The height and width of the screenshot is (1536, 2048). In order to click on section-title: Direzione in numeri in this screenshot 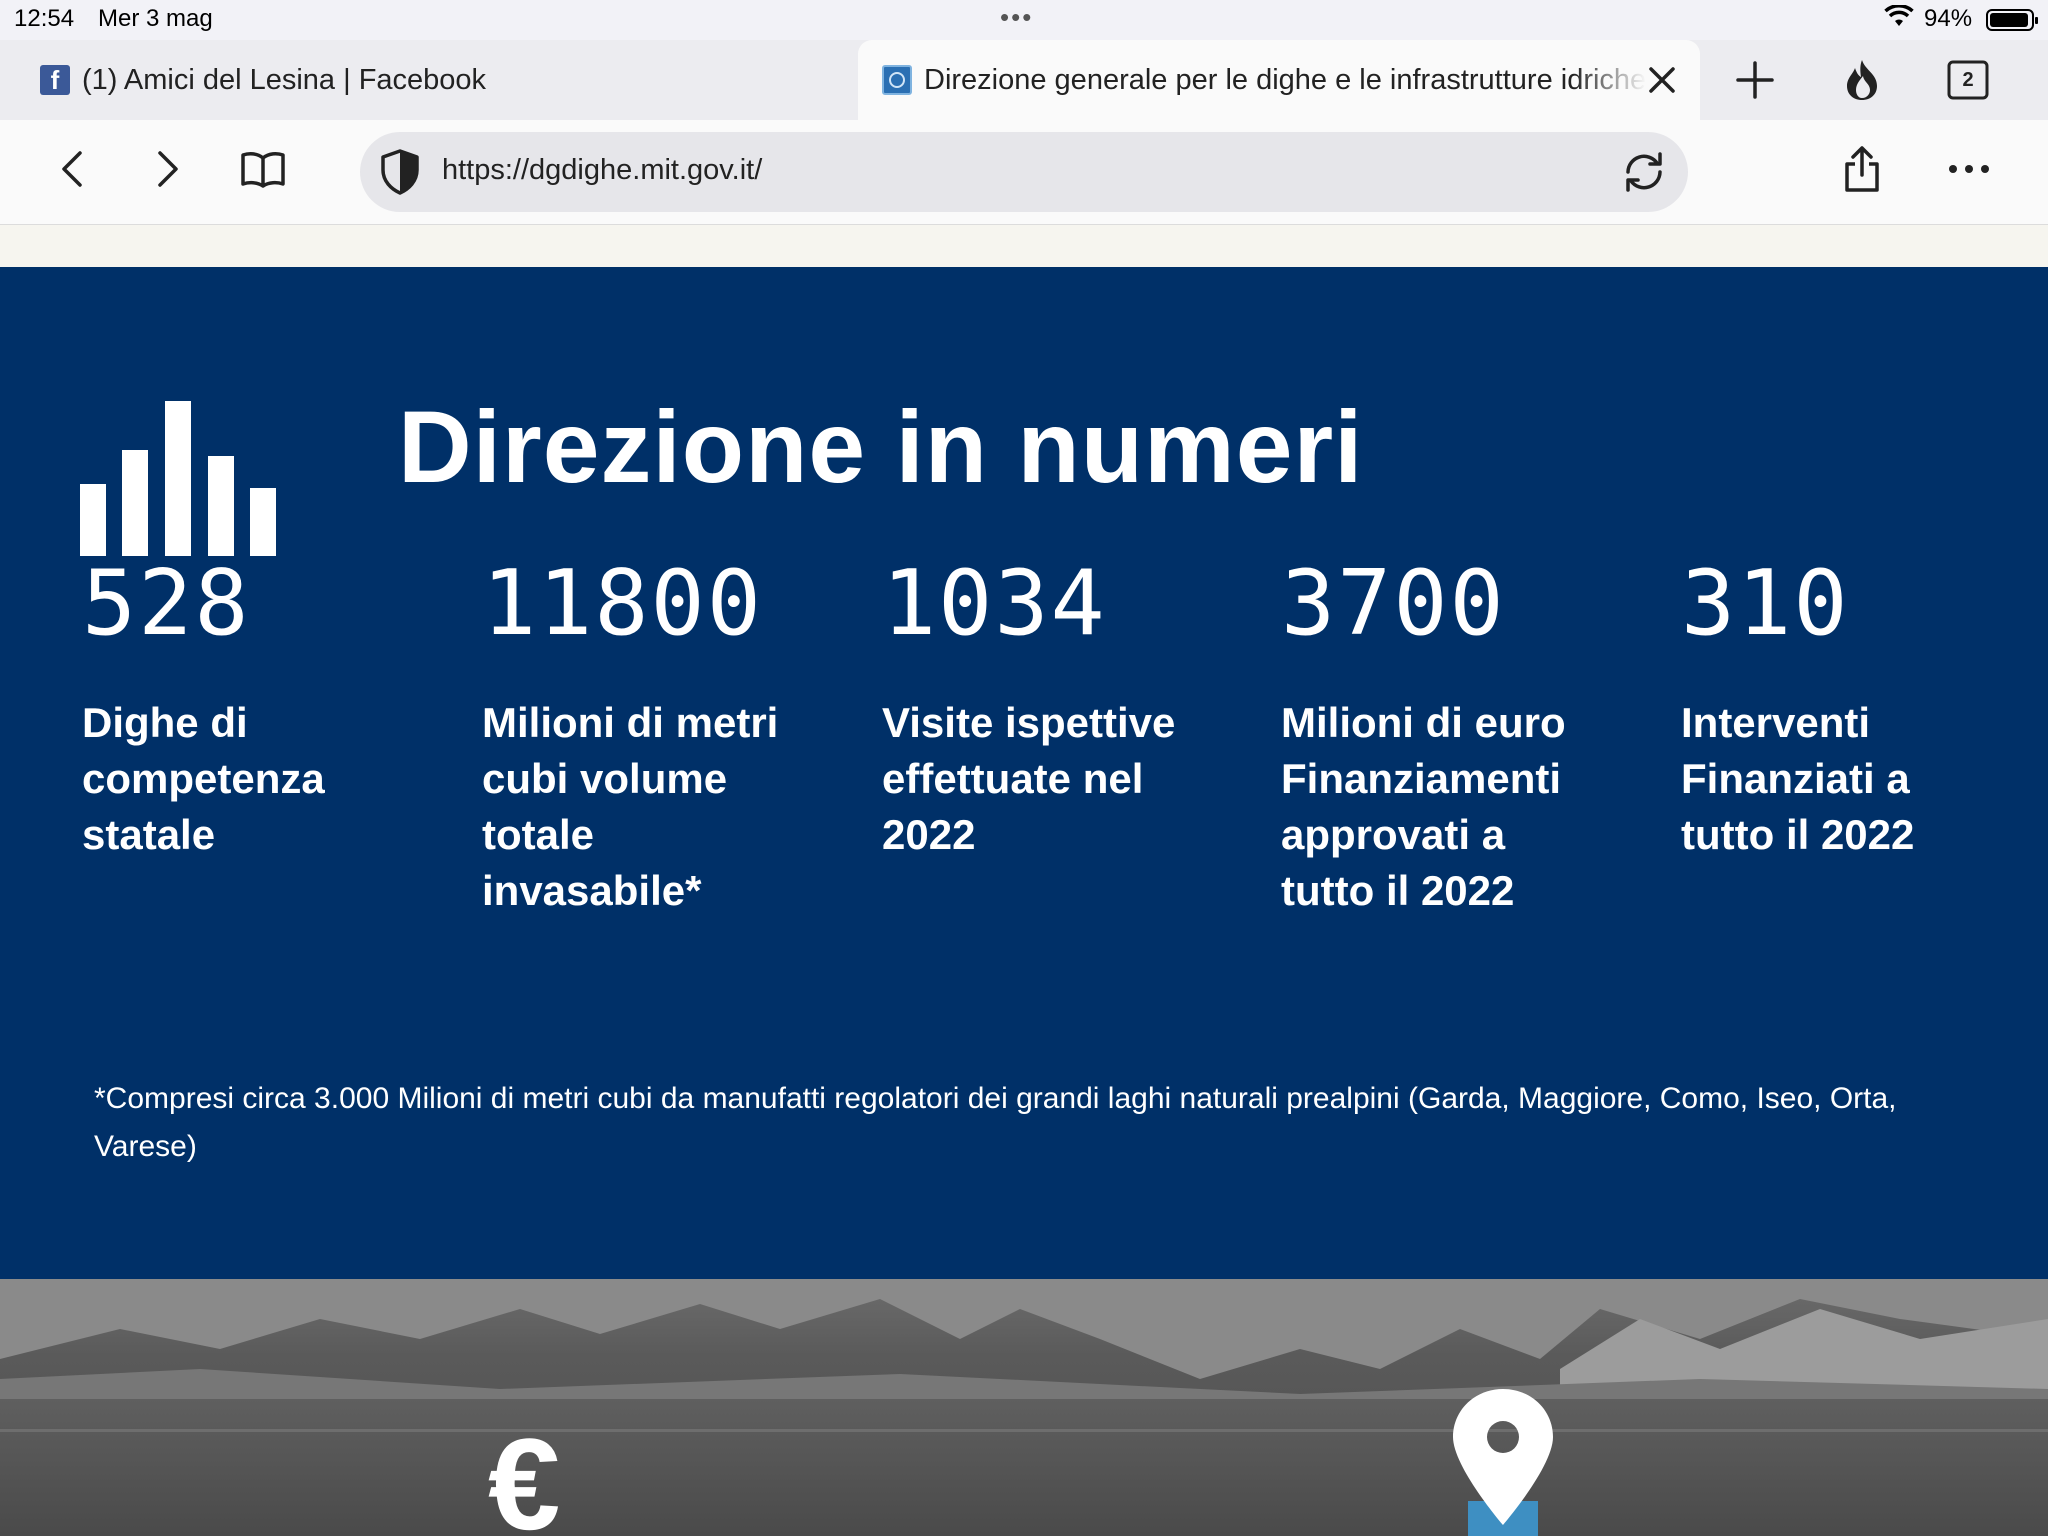, I will do `click(881, 447)`.